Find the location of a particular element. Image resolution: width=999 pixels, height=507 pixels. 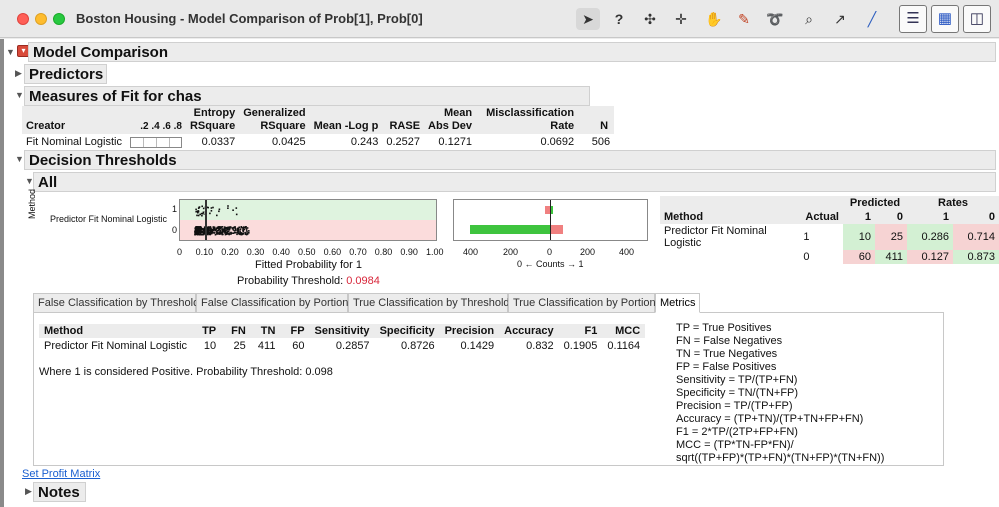

tab-false-class-portion: False Classification by Portion is located at coordinates (272, 303).